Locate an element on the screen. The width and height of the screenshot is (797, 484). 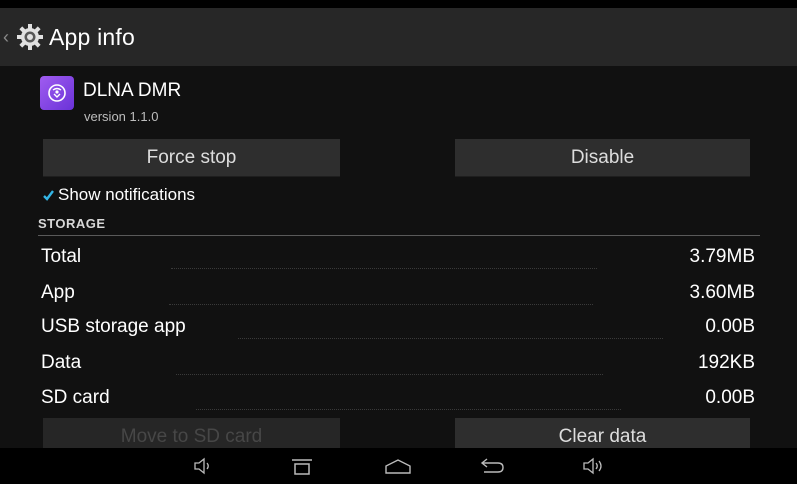
settings-gear-icon is located at coordinates (30, 37).